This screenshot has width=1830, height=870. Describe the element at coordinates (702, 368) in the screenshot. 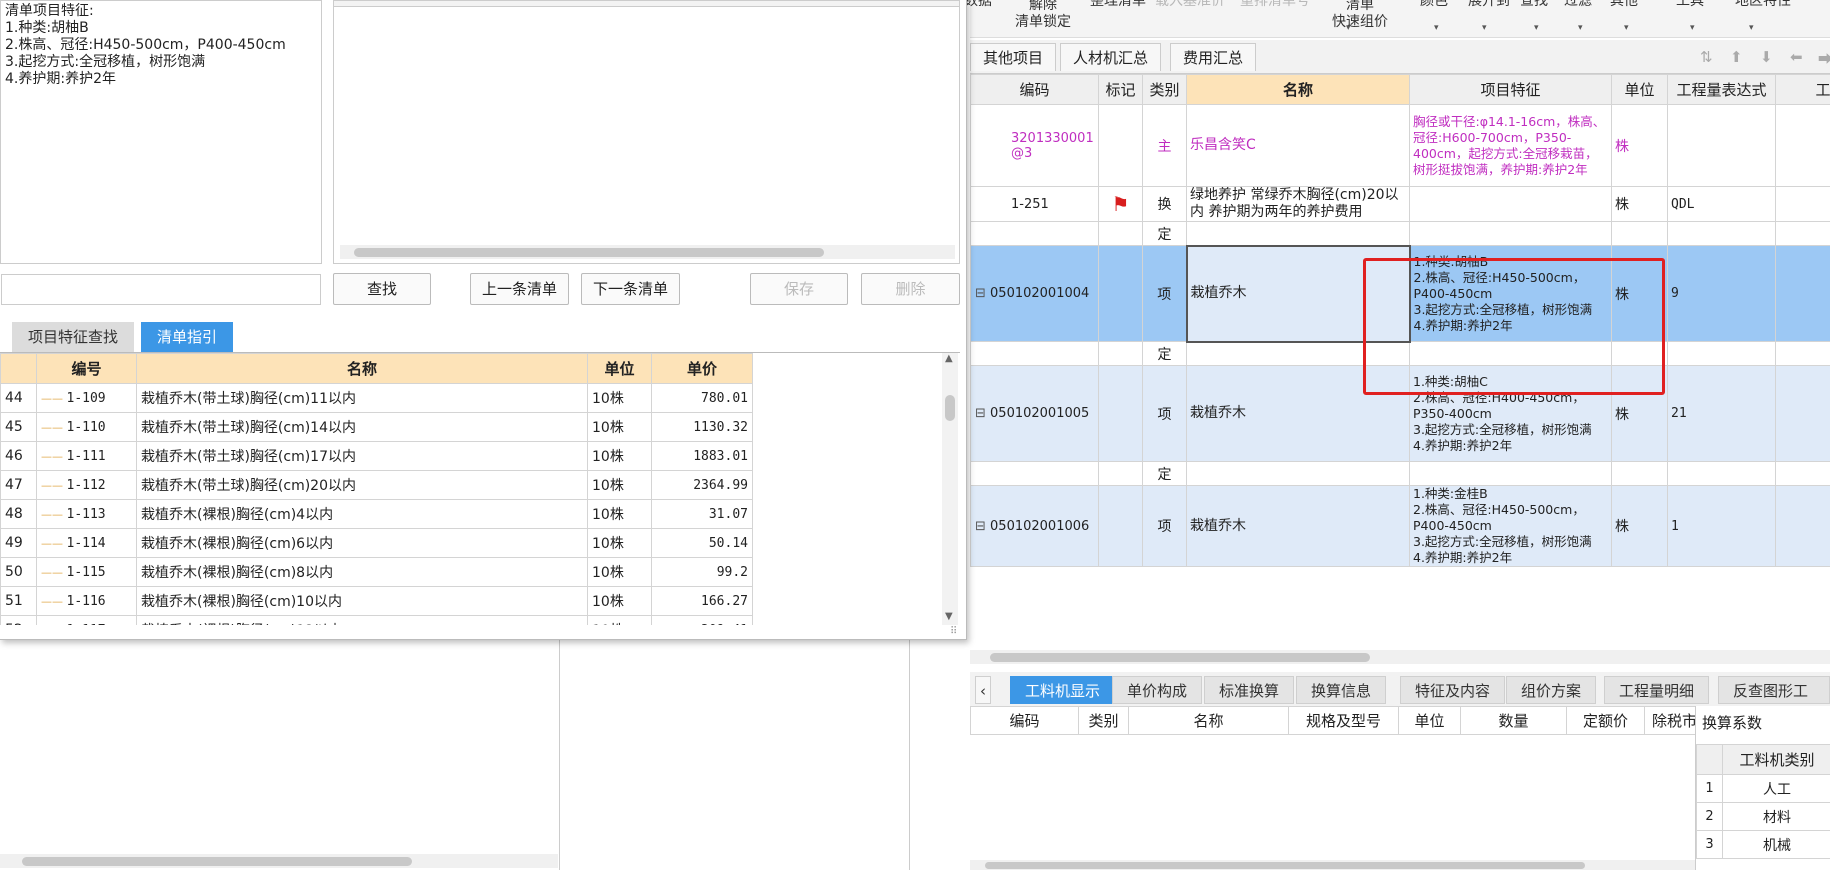

I see `column-header: 单价` at that location.